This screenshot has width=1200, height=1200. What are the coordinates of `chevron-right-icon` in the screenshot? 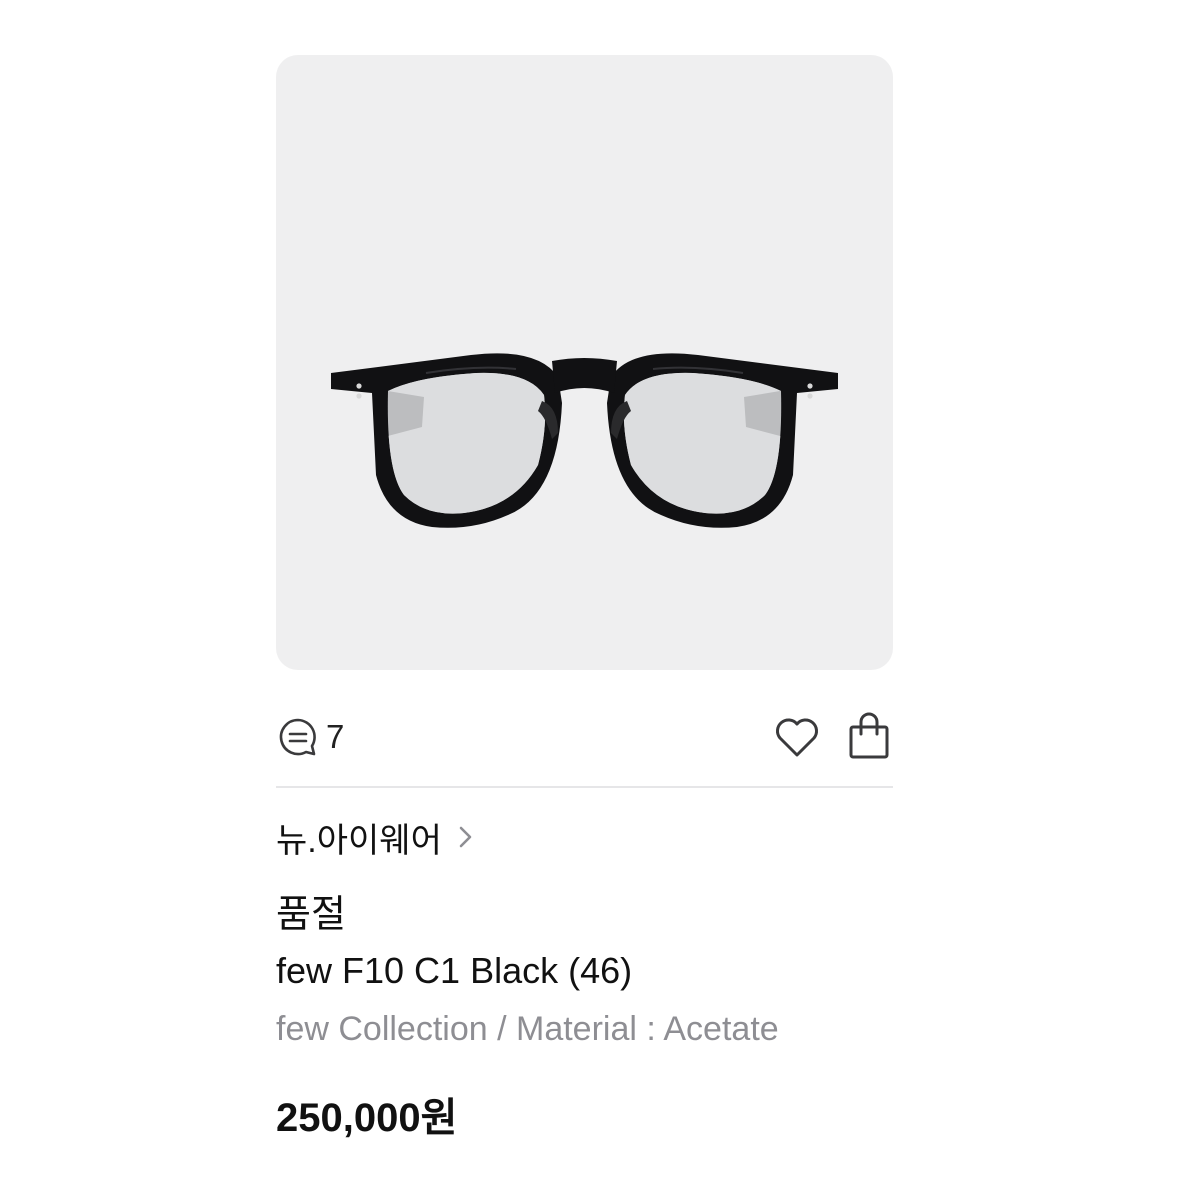 It's located at (465, 837).